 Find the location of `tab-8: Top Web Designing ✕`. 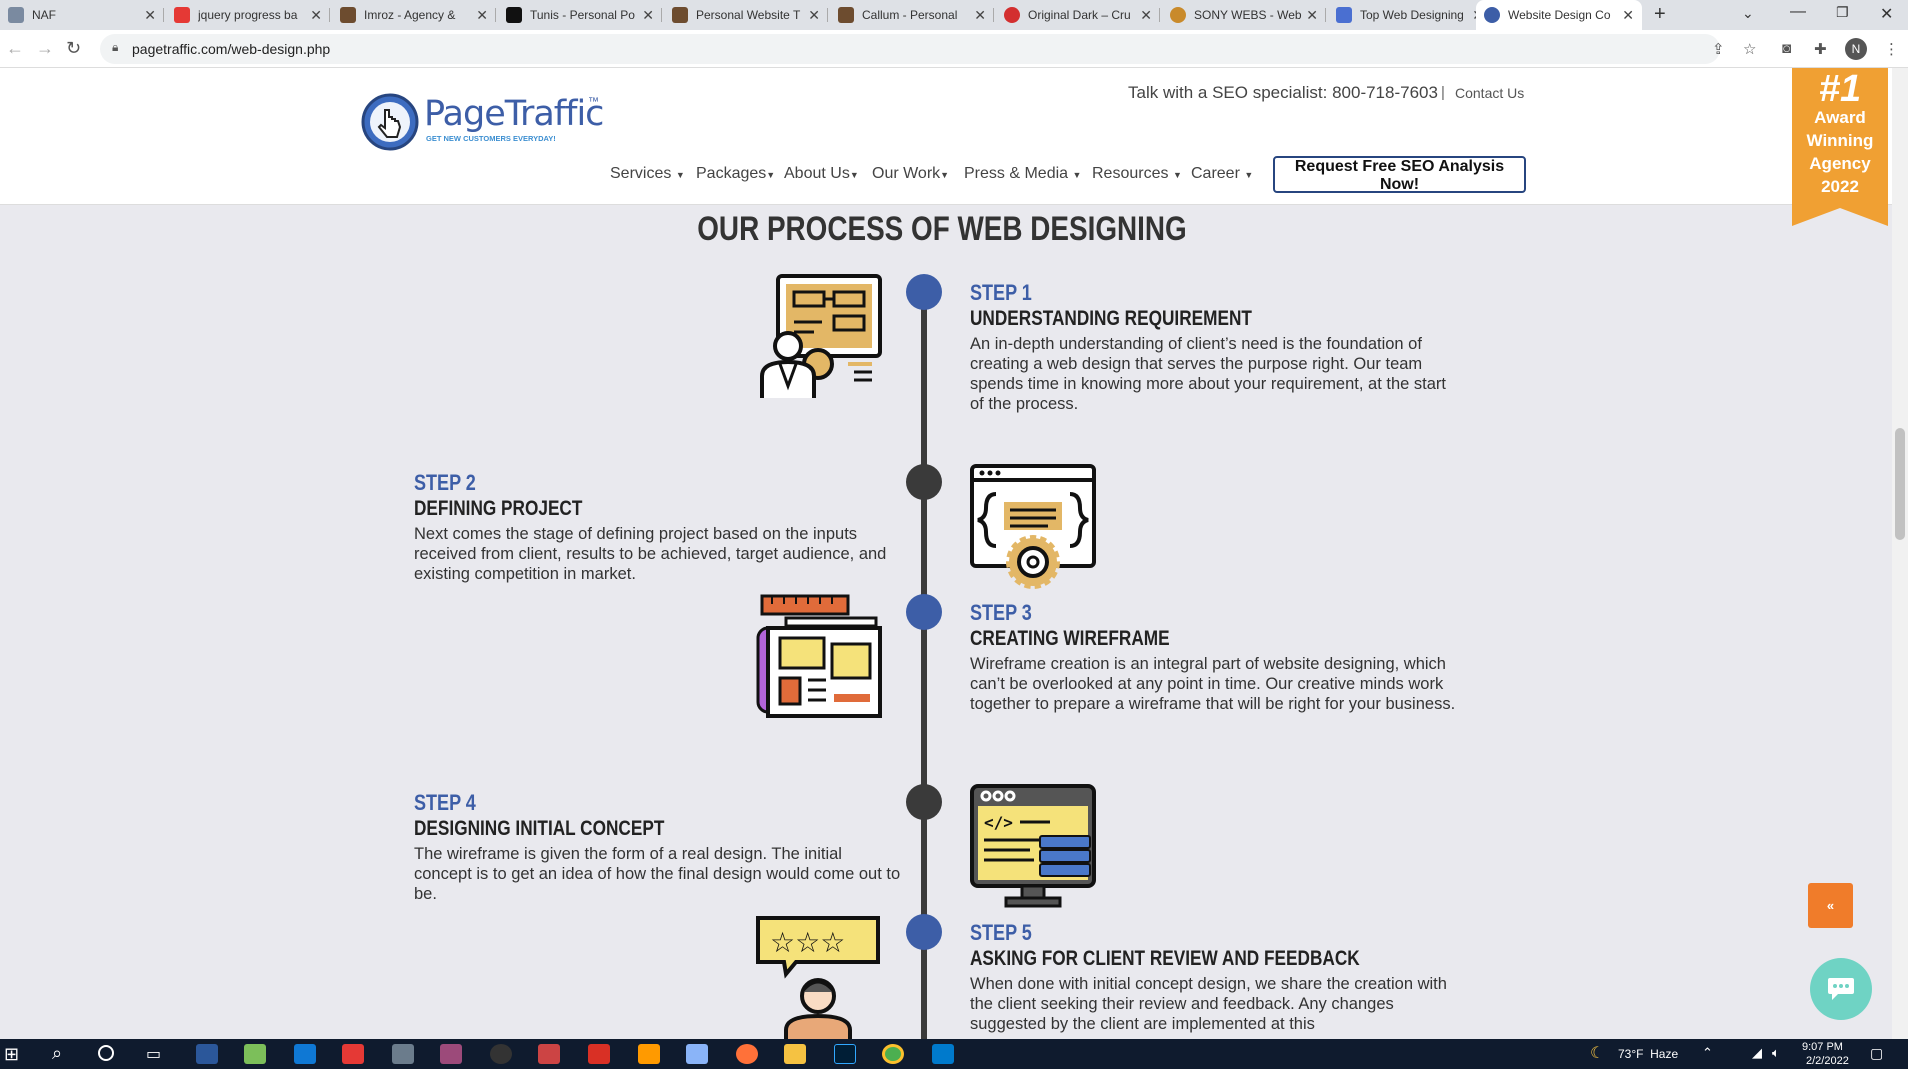

tab-8: Top Web Designing ✕ is located at coordinates (1410, 15).